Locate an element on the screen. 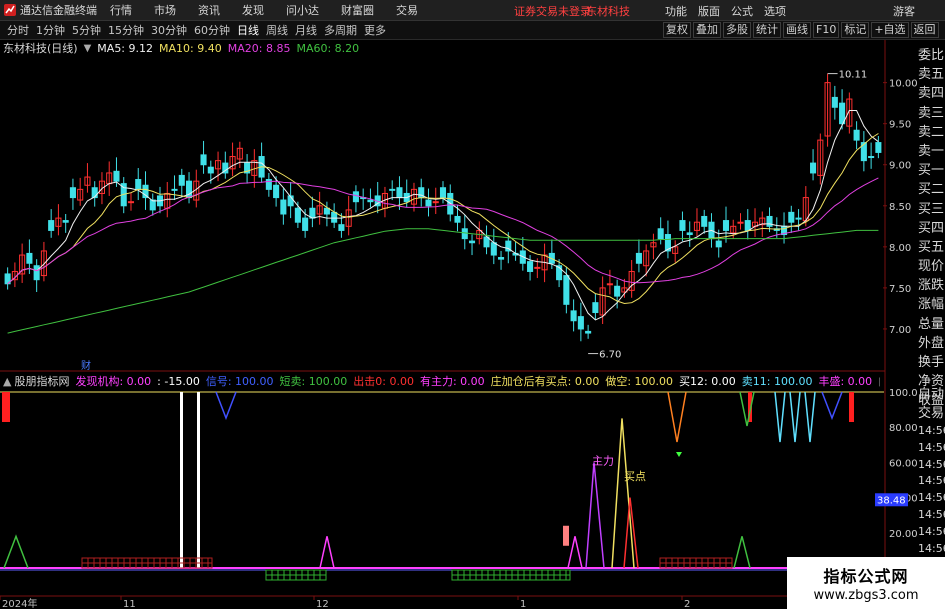 This screenshot has height=609, width=945. watermark-line1: 指标公式网 is located at coordinates (866, 576).